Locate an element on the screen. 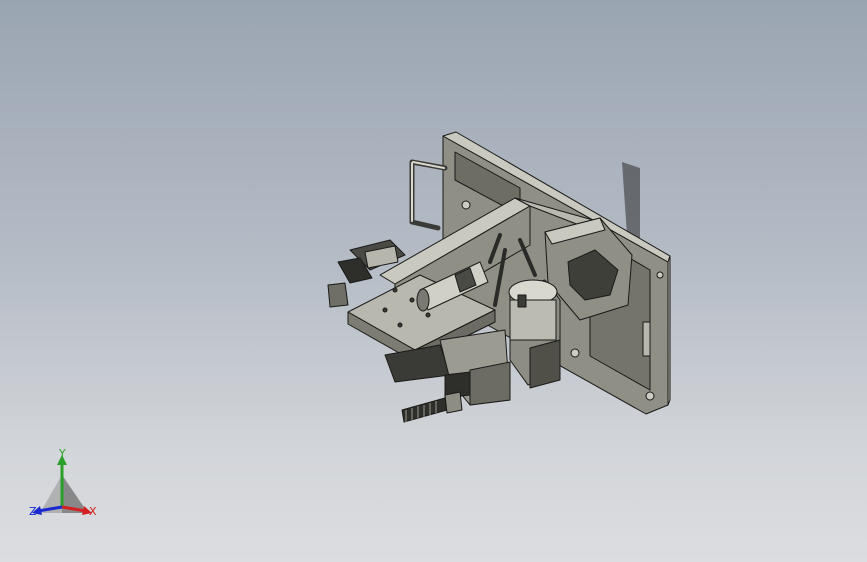  clip-right is located at coordinates (646, 339).